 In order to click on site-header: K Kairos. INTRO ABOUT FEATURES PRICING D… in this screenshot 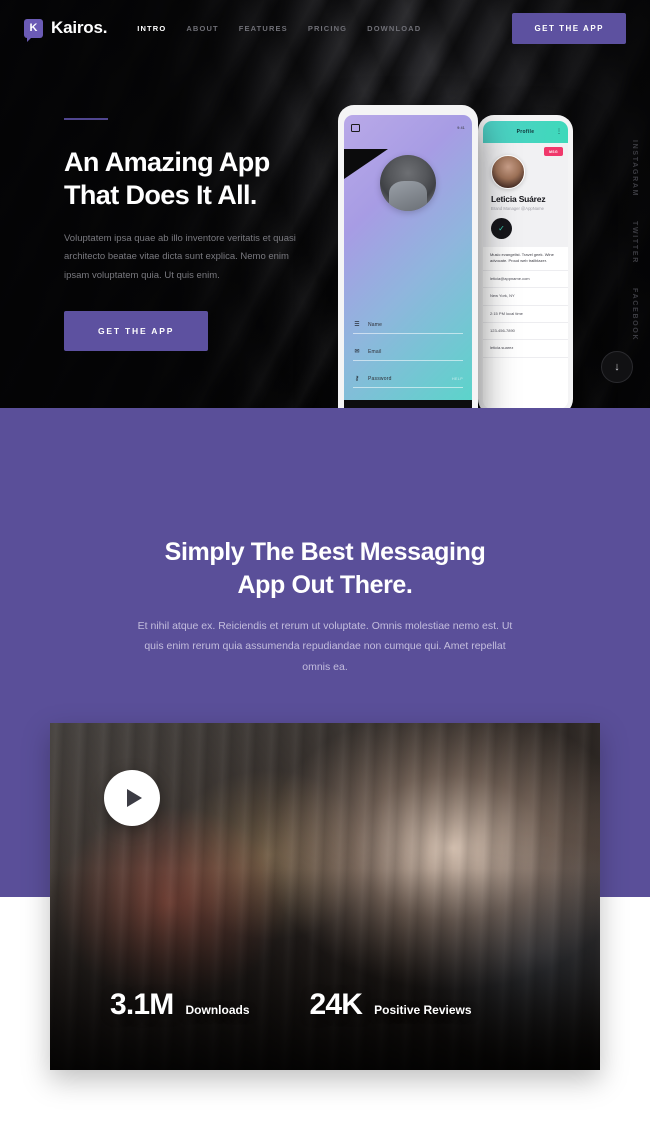, I will do `click(325, 28)`.